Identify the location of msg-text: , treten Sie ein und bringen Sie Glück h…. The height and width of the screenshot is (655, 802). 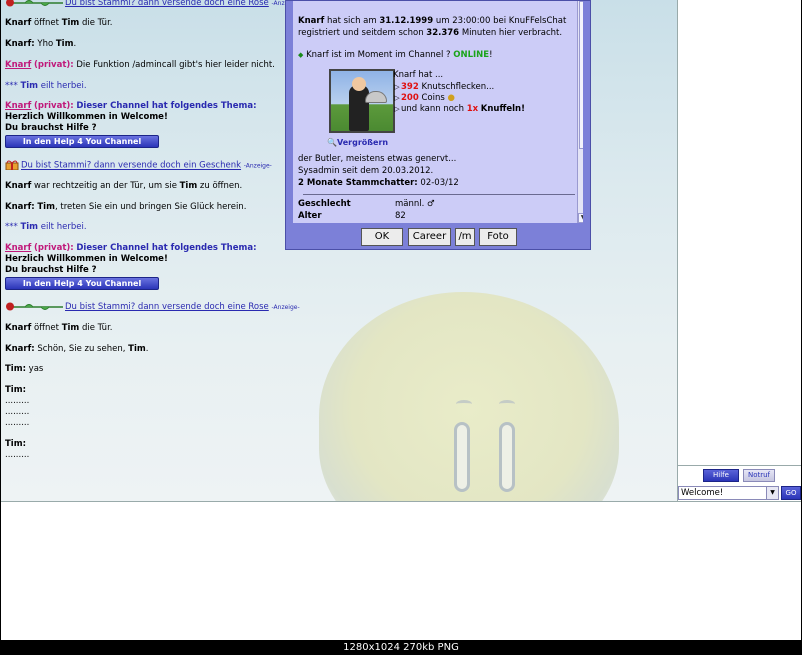
(150, 207).